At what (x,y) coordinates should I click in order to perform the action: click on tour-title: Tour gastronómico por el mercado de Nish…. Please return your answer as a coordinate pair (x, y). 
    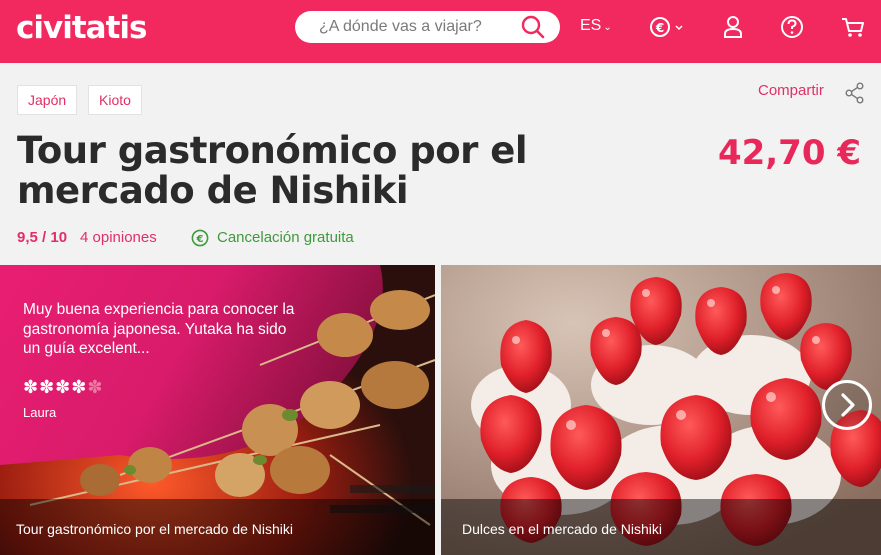
    Looking at the image, I should click on (327, 171).